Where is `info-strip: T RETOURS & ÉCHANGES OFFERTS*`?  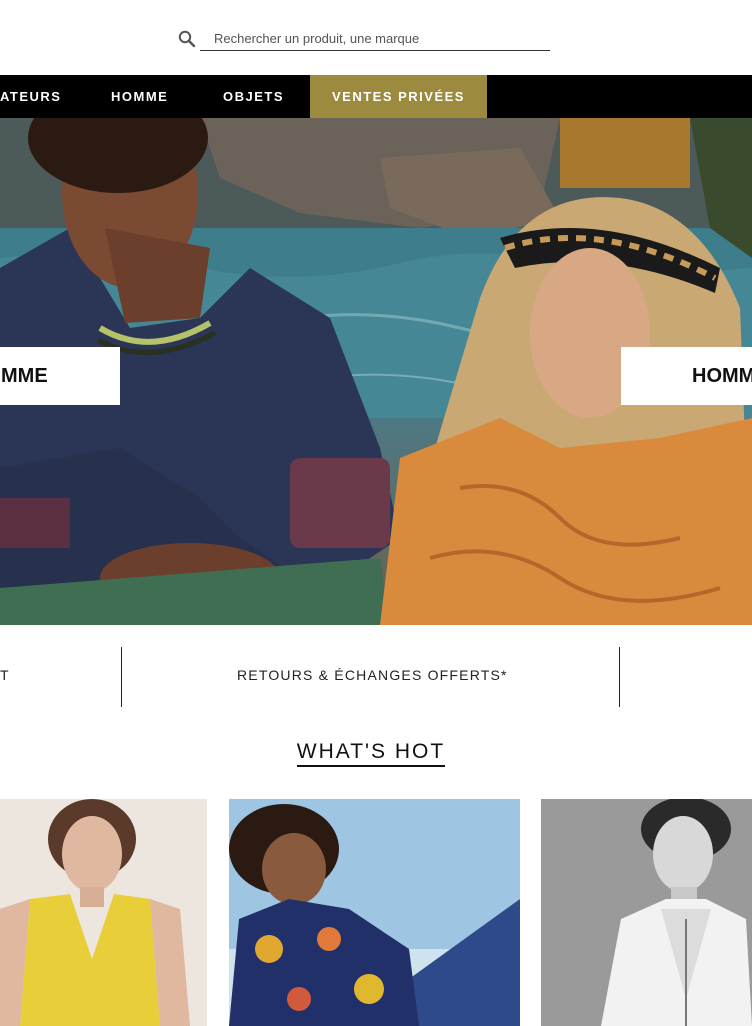 info-strip: T RETOURS & ÉCHANGES OFFERTS* is located at coordinates (376, 675).